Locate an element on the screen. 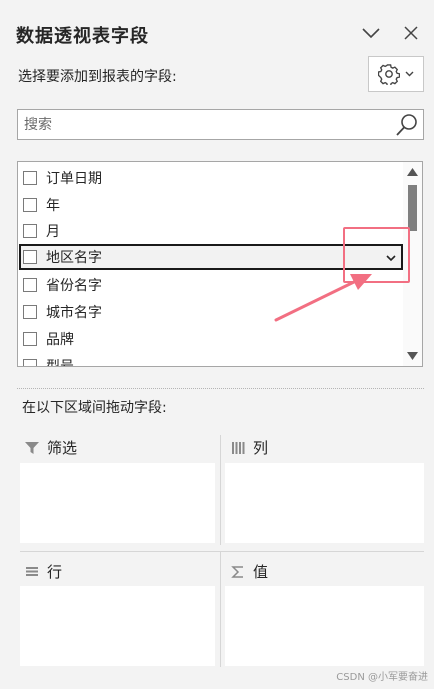 This screenshot has height=689, width=434. sigma-icon is located at coordinates (237, 571).